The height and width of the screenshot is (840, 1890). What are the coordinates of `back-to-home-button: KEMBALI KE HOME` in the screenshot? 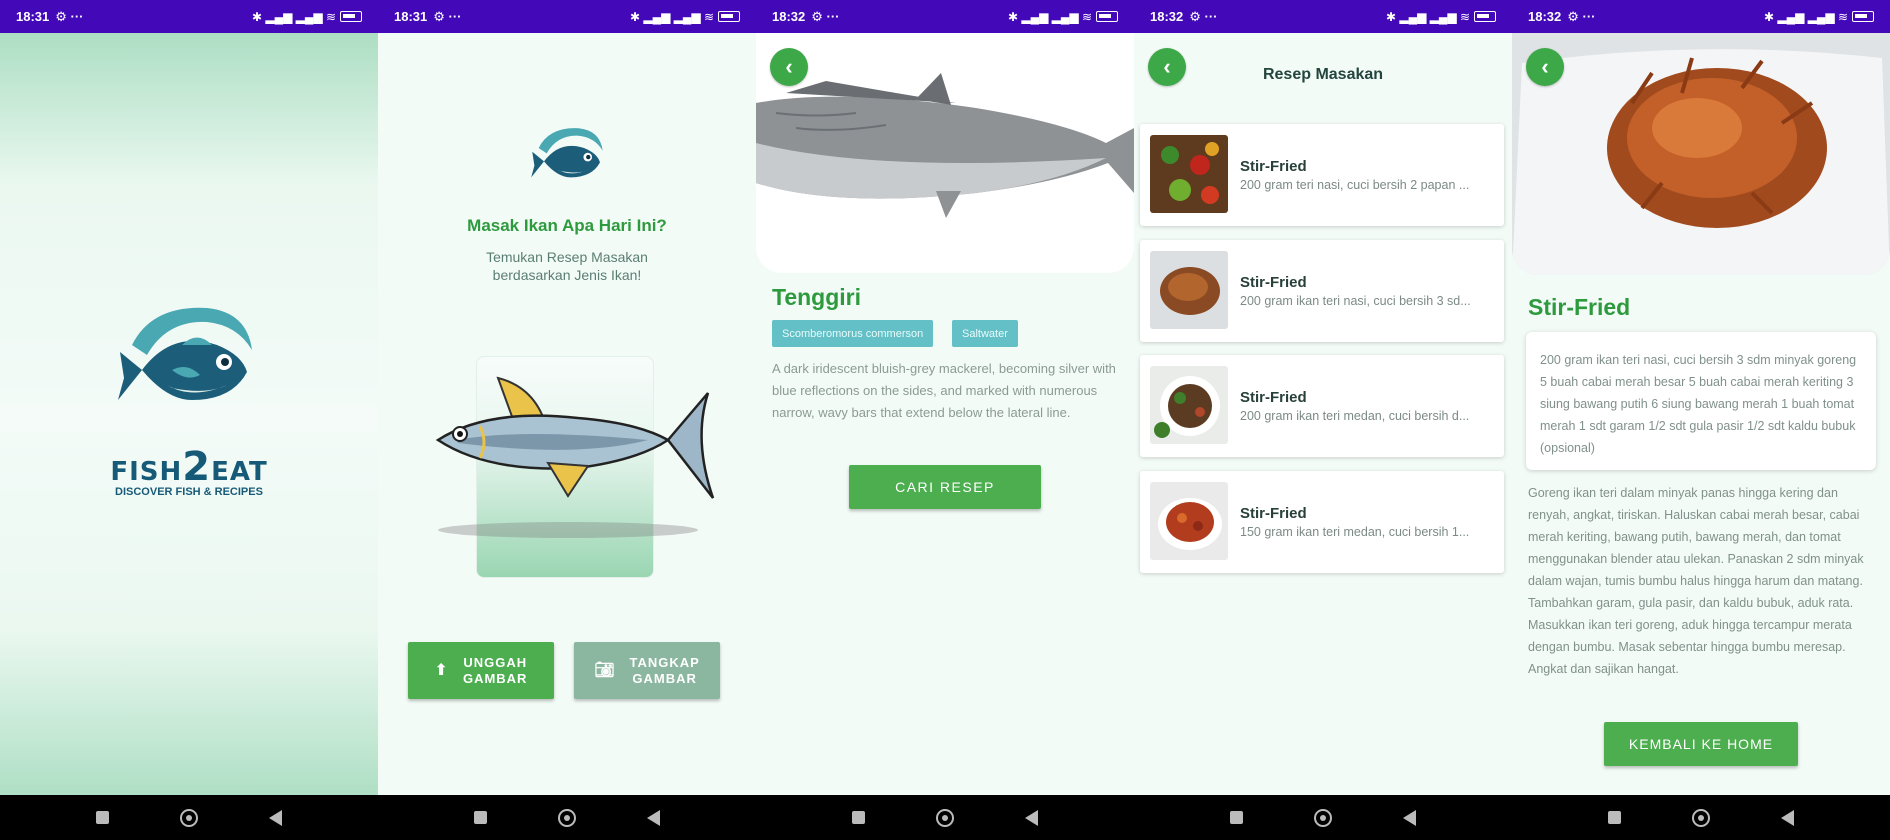 It's located at (1701, 744).